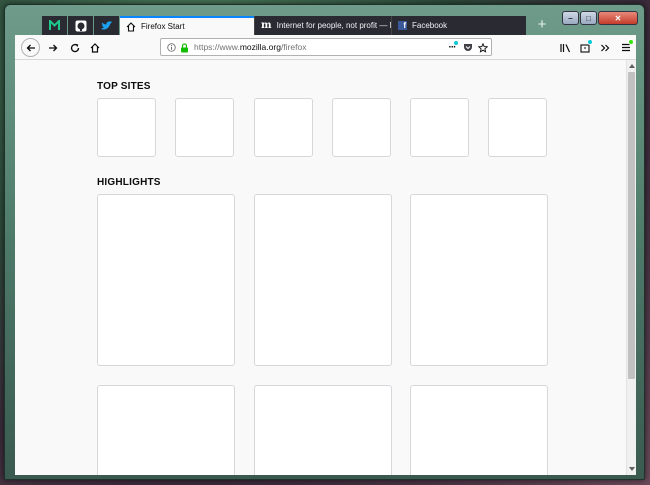  What do you see at coordinates (542, 25) in the screenshot?
I see `new-tab-button: +` at bounding box center [542, 25].